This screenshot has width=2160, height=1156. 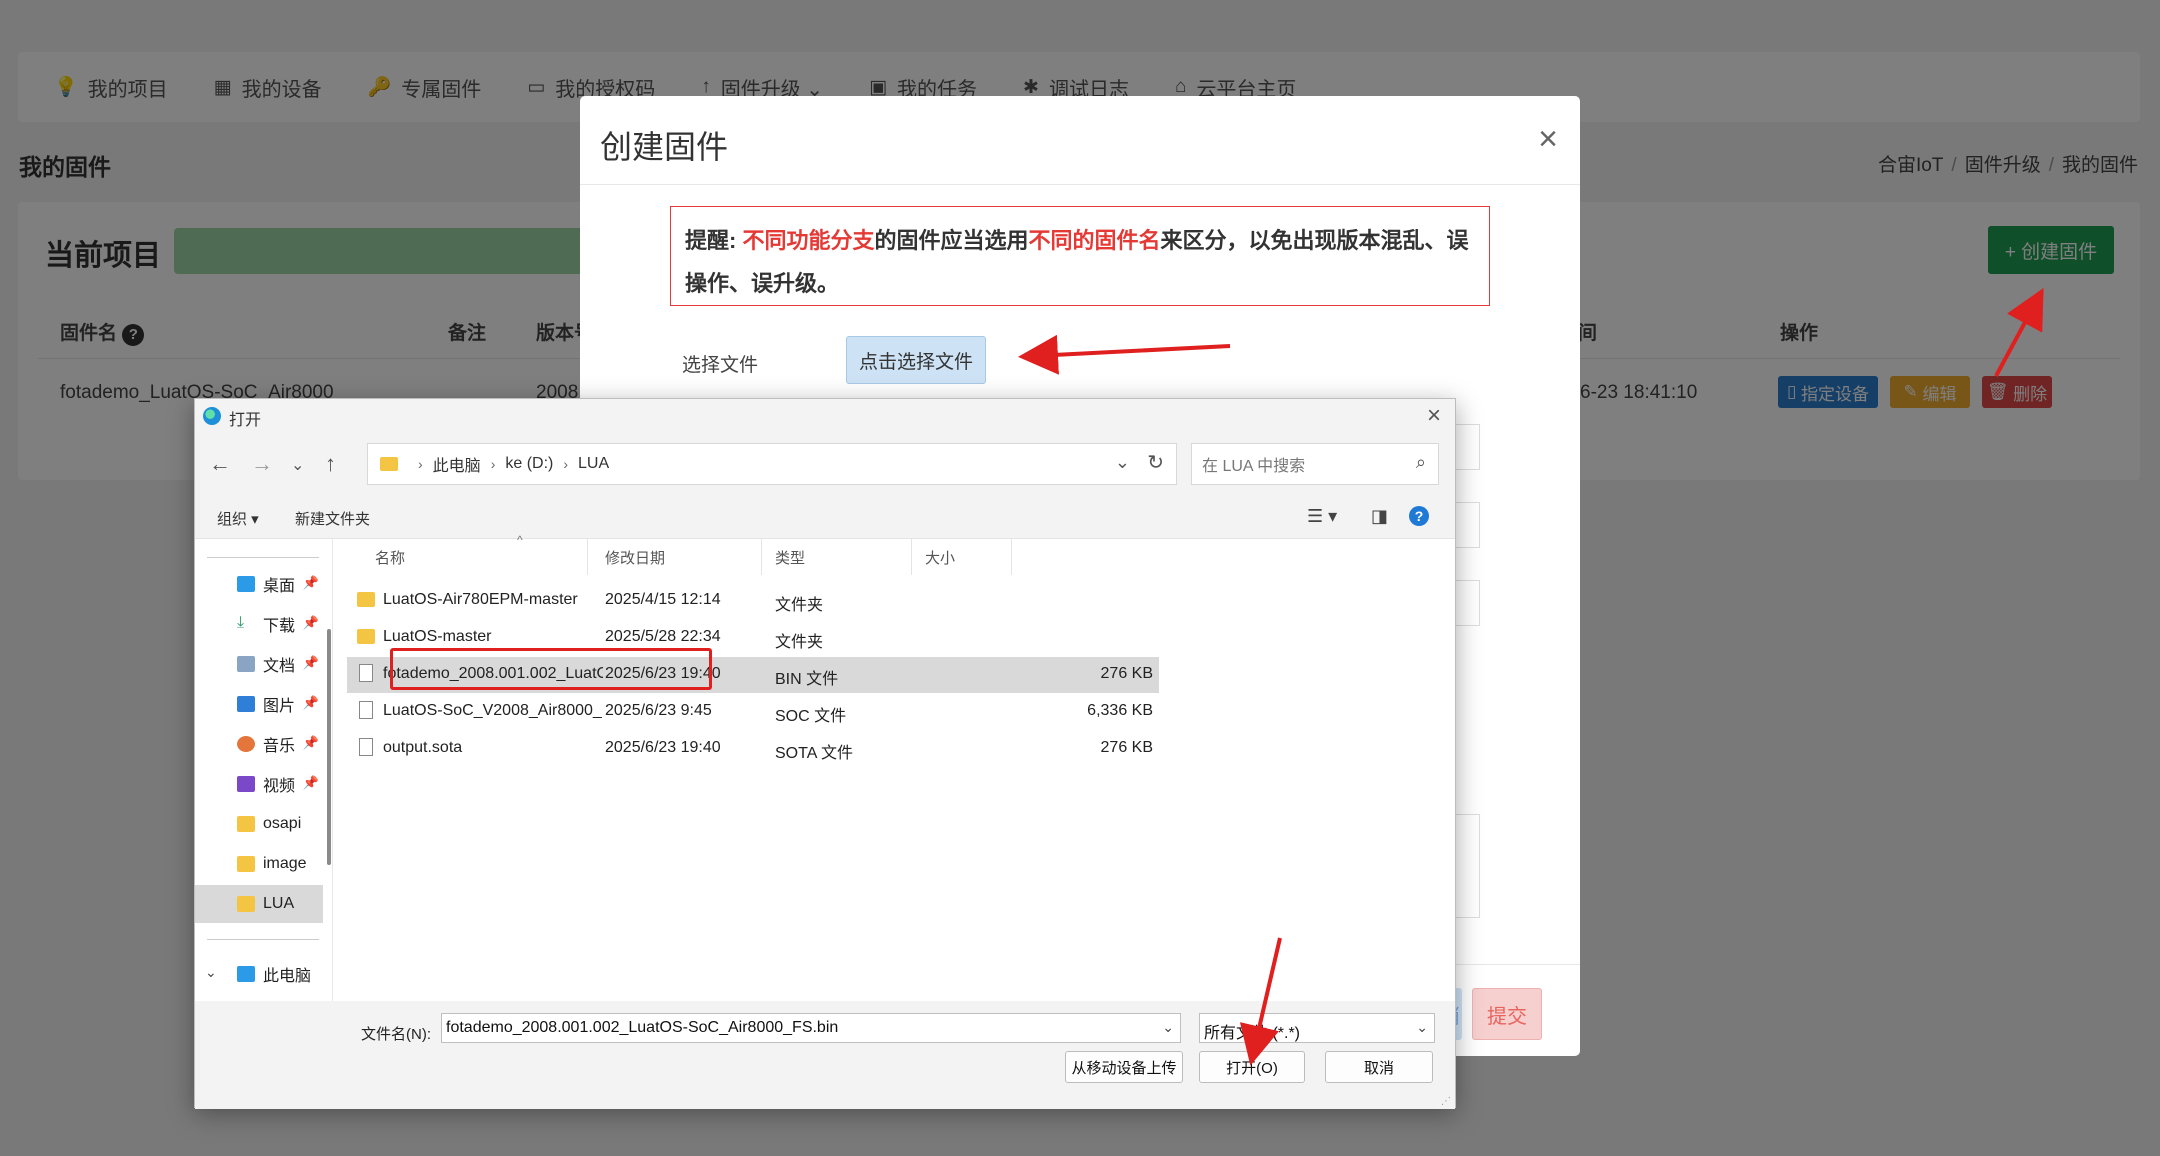 What do you see at coordinates (245, 420) in the screenshot?
I see `dialog-title: 打开` at bounding box center [245, 420].